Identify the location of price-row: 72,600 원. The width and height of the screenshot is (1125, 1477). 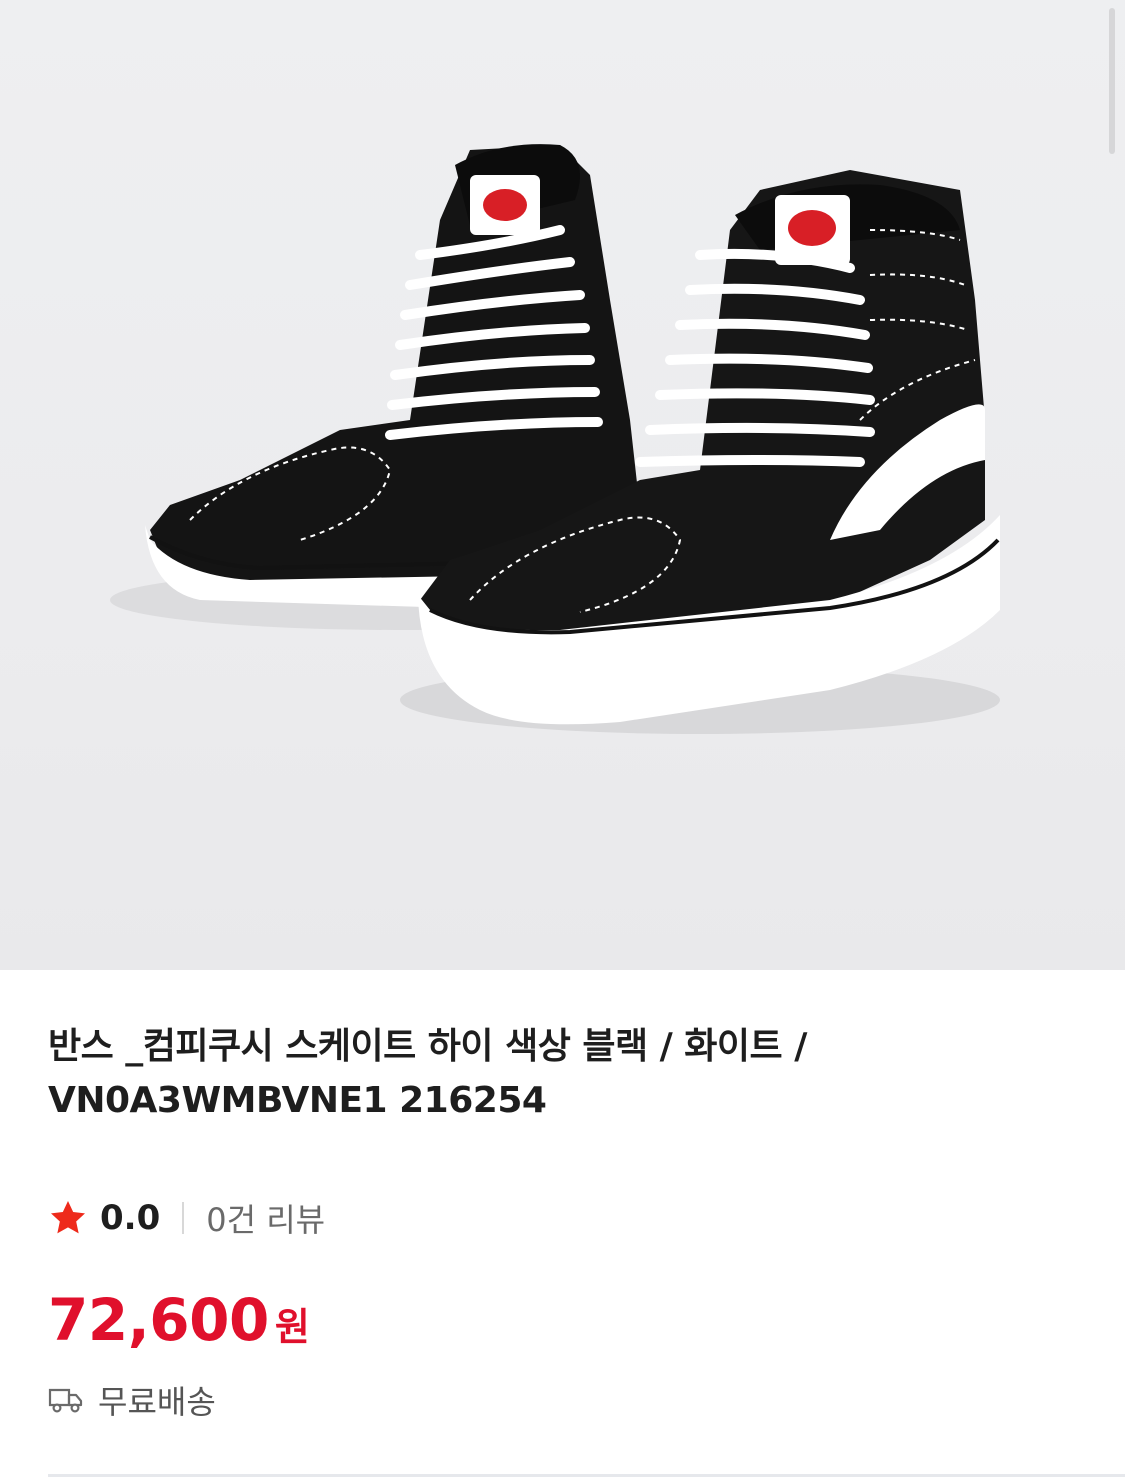
(179, 1320).